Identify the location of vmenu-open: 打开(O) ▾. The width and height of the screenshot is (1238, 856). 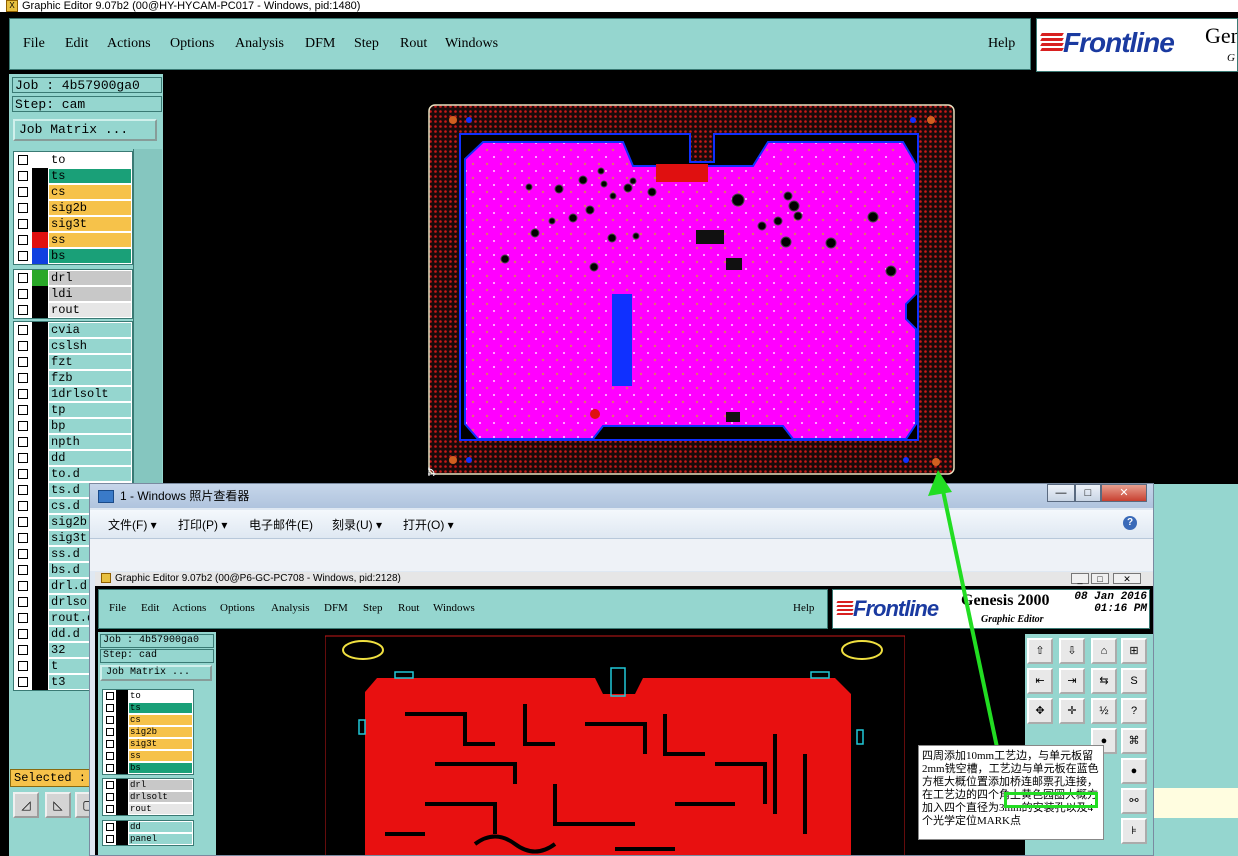
(428, 524).